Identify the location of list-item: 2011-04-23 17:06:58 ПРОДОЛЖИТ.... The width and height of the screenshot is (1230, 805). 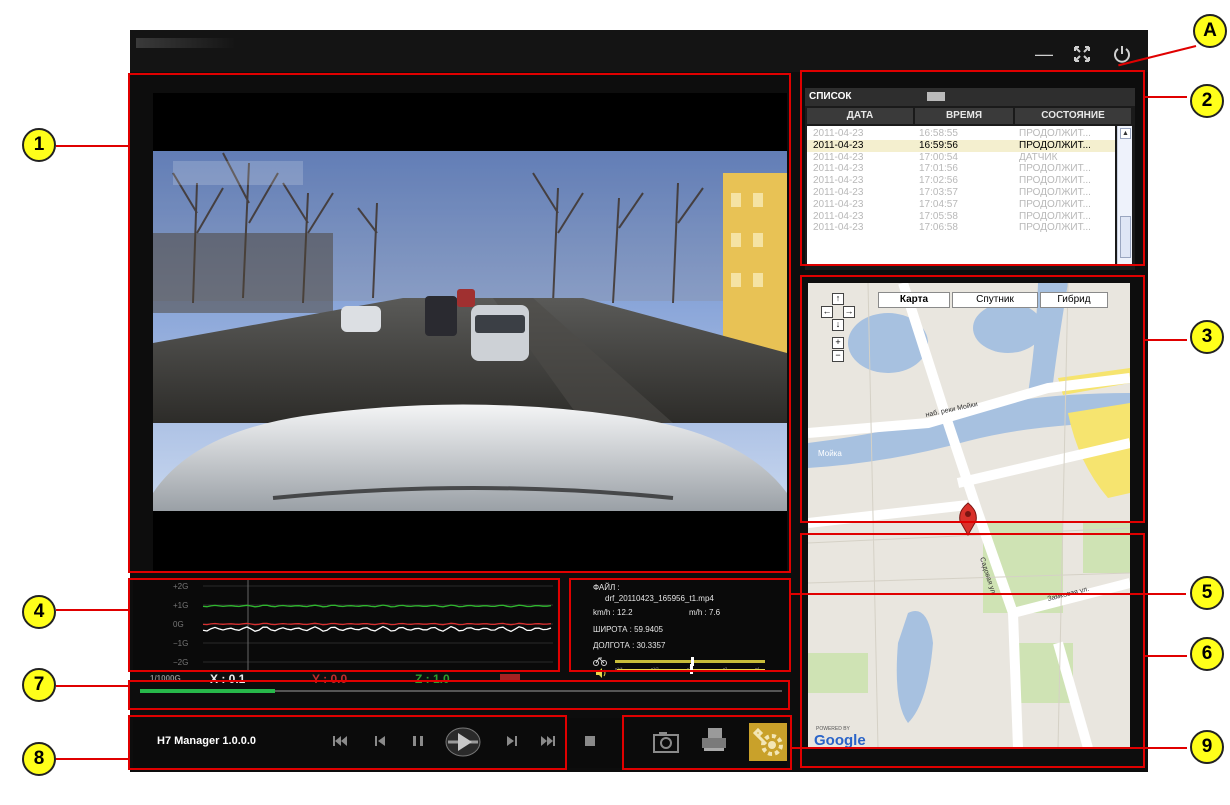
(961, 228).